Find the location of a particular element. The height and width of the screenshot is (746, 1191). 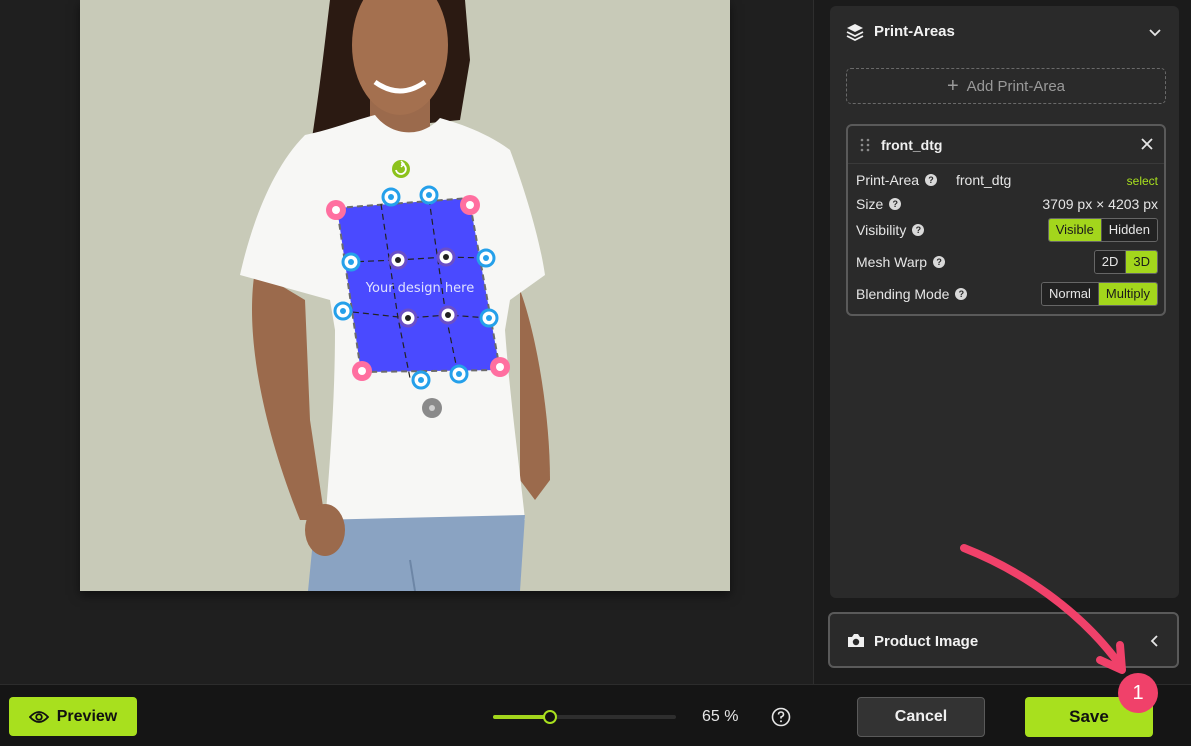

visibility-visible-option: Visible is located at coordinates (1074, 230).